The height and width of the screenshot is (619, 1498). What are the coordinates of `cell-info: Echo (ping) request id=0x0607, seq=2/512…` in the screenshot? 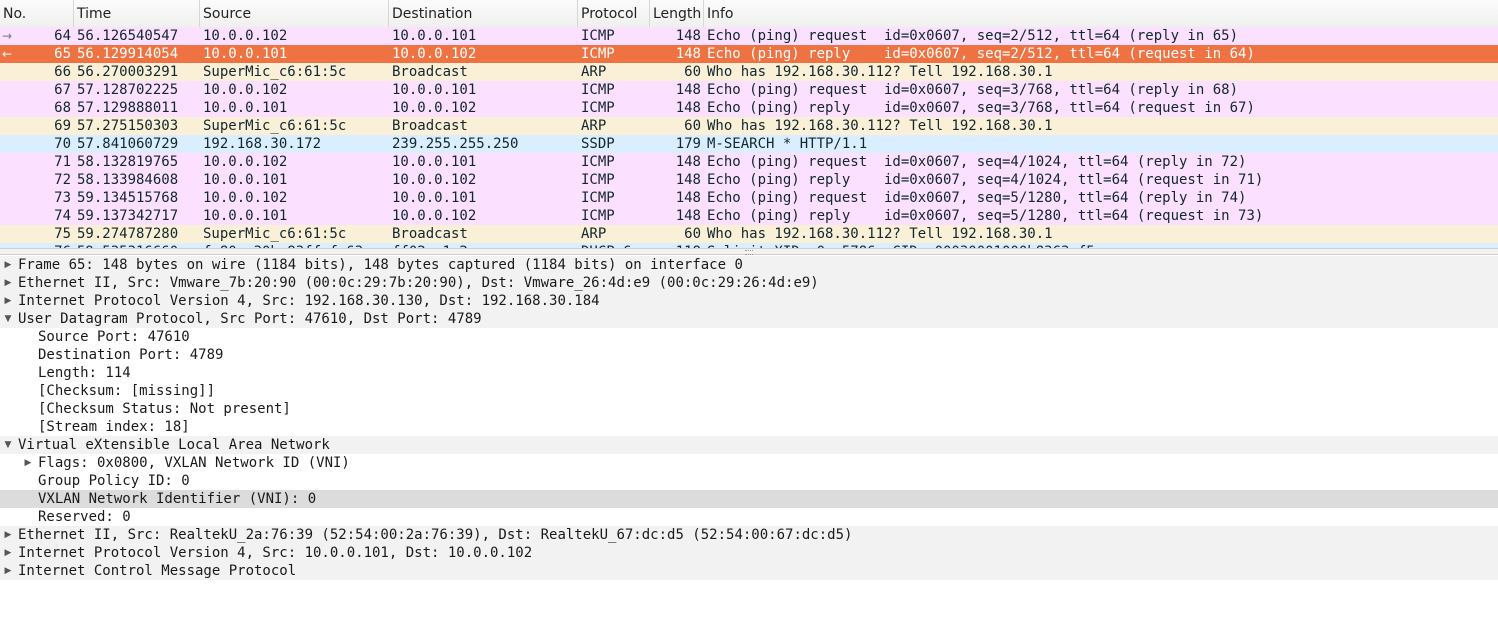 It's located at (973, 36).